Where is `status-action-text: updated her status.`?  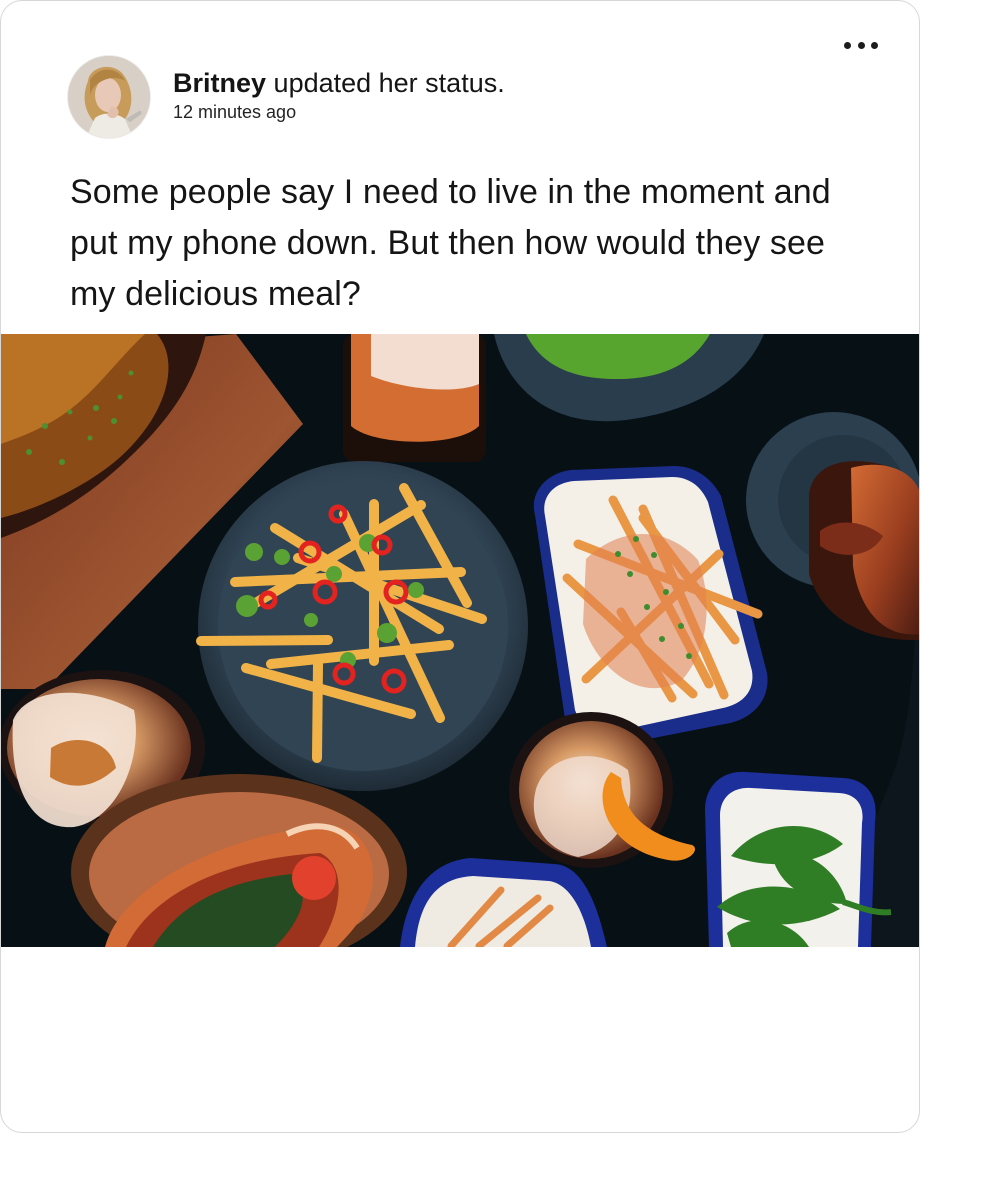
status-action-text: updated her status. is located at coordinates (389, 83).